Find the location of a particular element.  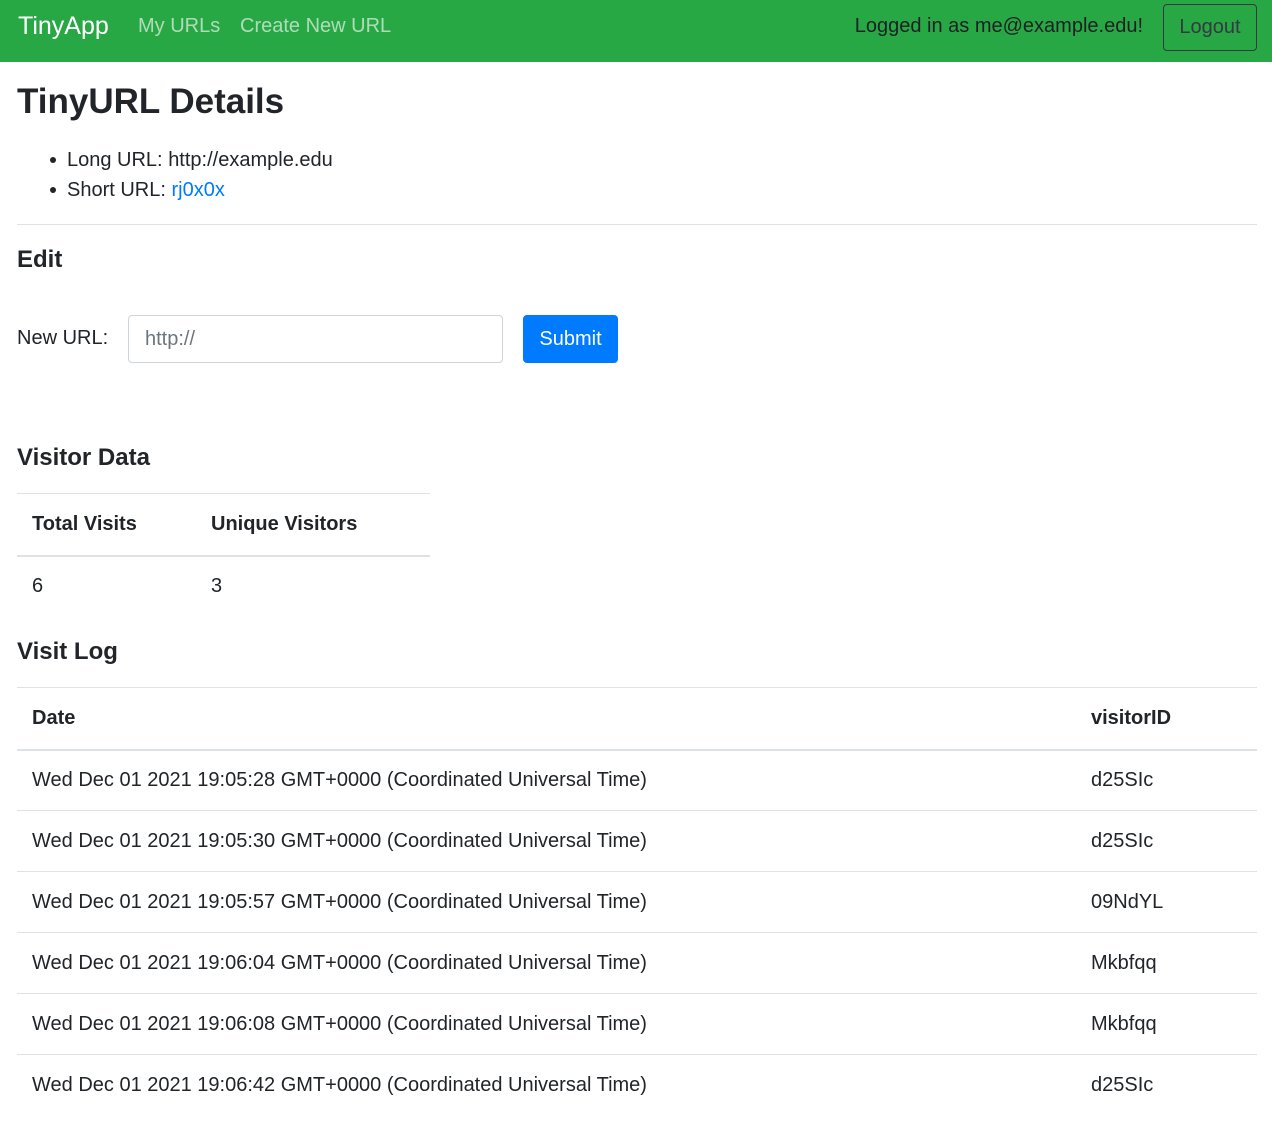

visitor-id-cell: 09NdYL is located at coordinates (1166, 902).